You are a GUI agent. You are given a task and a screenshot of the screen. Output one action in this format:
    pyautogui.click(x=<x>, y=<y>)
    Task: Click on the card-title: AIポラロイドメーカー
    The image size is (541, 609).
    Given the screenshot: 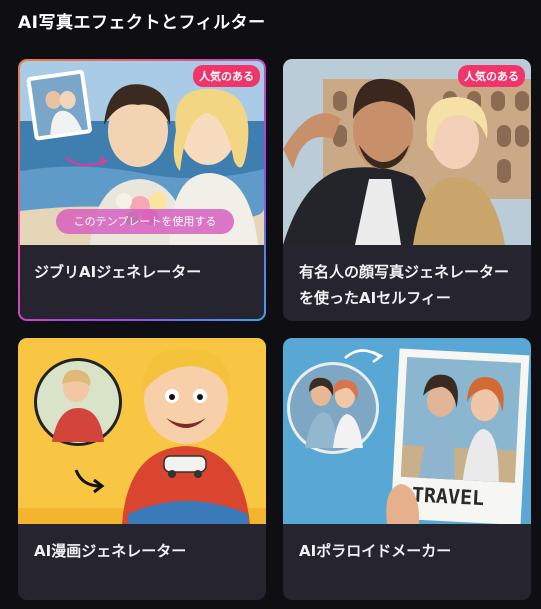 What is the action you would take?
    pyautogui.click(x=375, y=551)
    